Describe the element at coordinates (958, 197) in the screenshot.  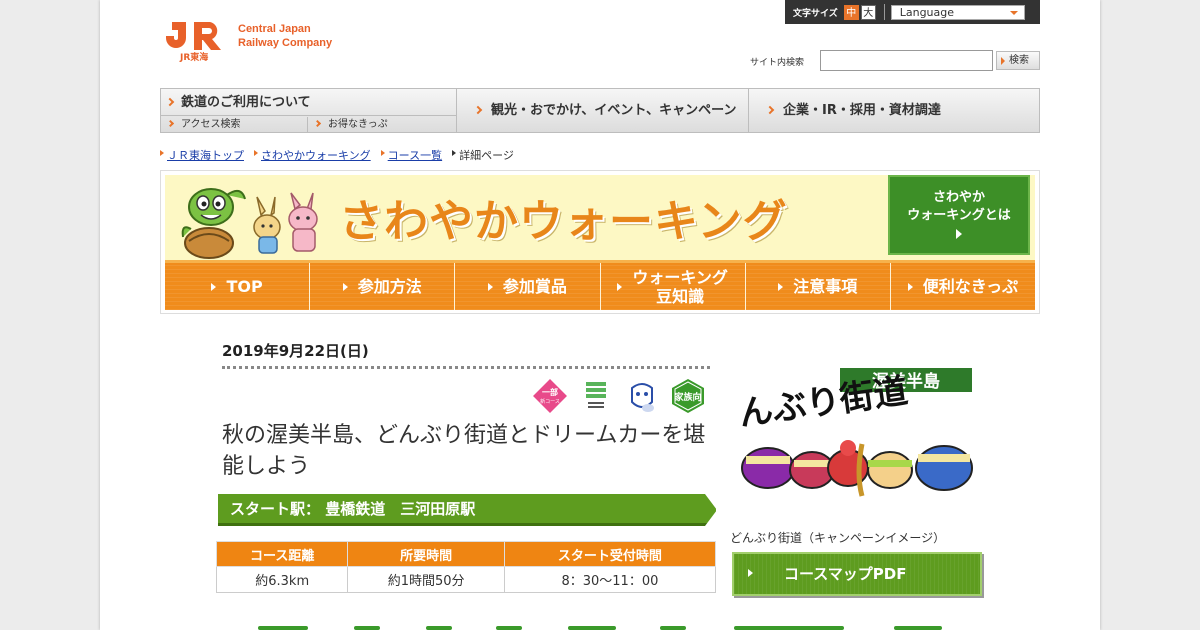
I see `about-line-1: さわやか` at that location.